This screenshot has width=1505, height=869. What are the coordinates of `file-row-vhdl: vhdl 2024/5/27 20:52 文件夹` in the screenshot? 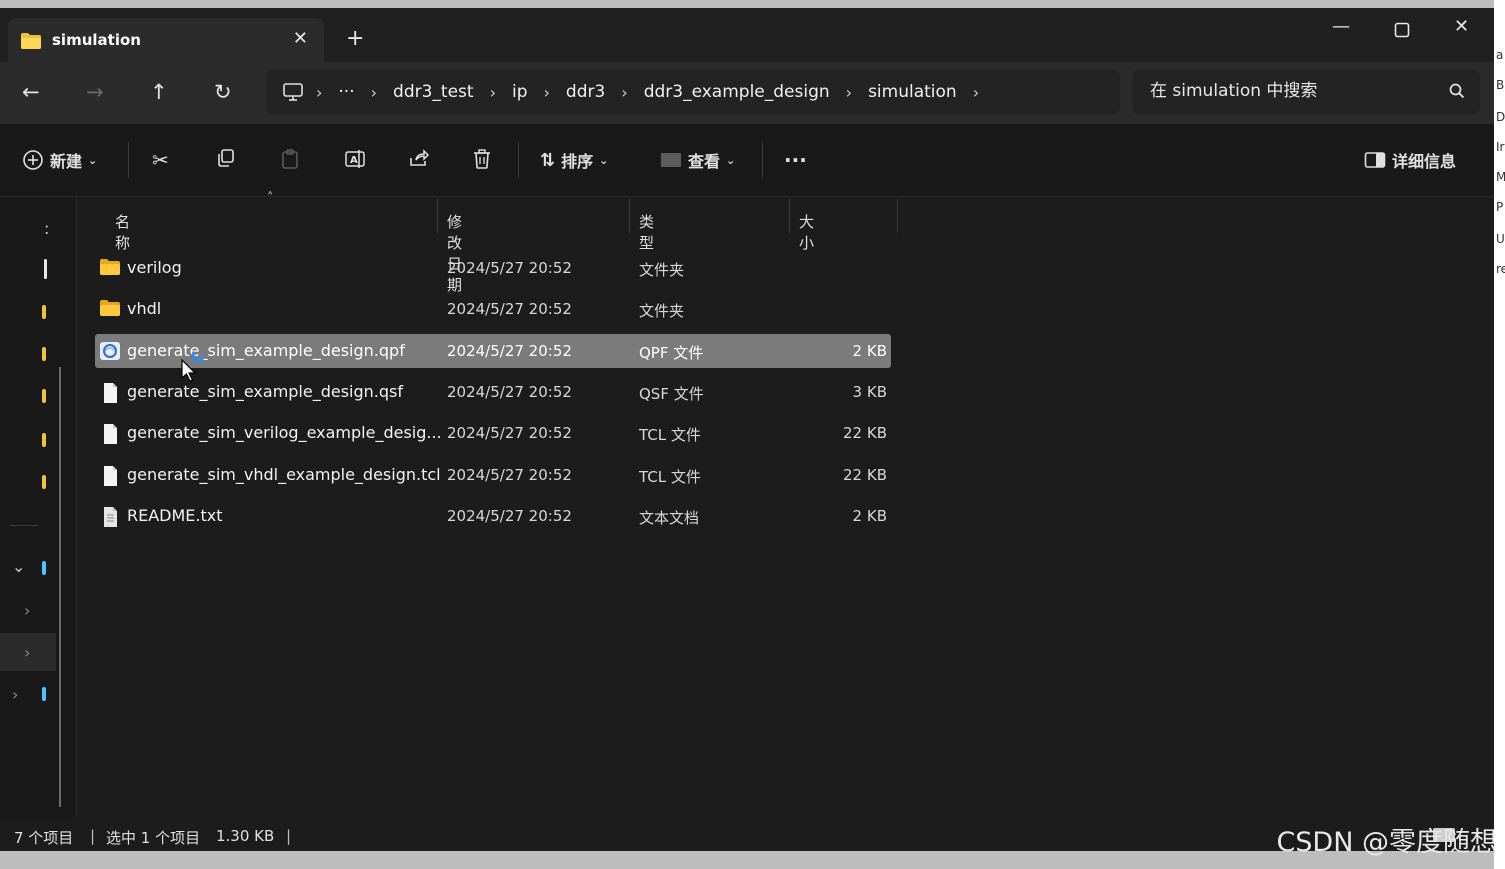 It's located at (493, 309).